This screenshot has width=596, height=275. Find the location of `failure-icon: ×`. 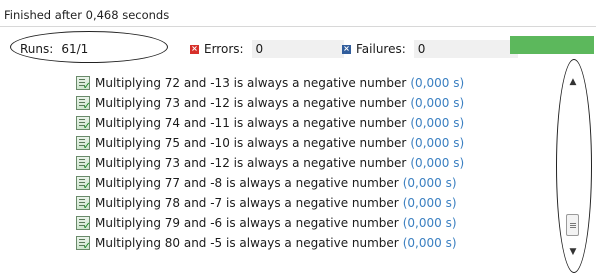

failure-icon: × is located at coordinates (346, 49).